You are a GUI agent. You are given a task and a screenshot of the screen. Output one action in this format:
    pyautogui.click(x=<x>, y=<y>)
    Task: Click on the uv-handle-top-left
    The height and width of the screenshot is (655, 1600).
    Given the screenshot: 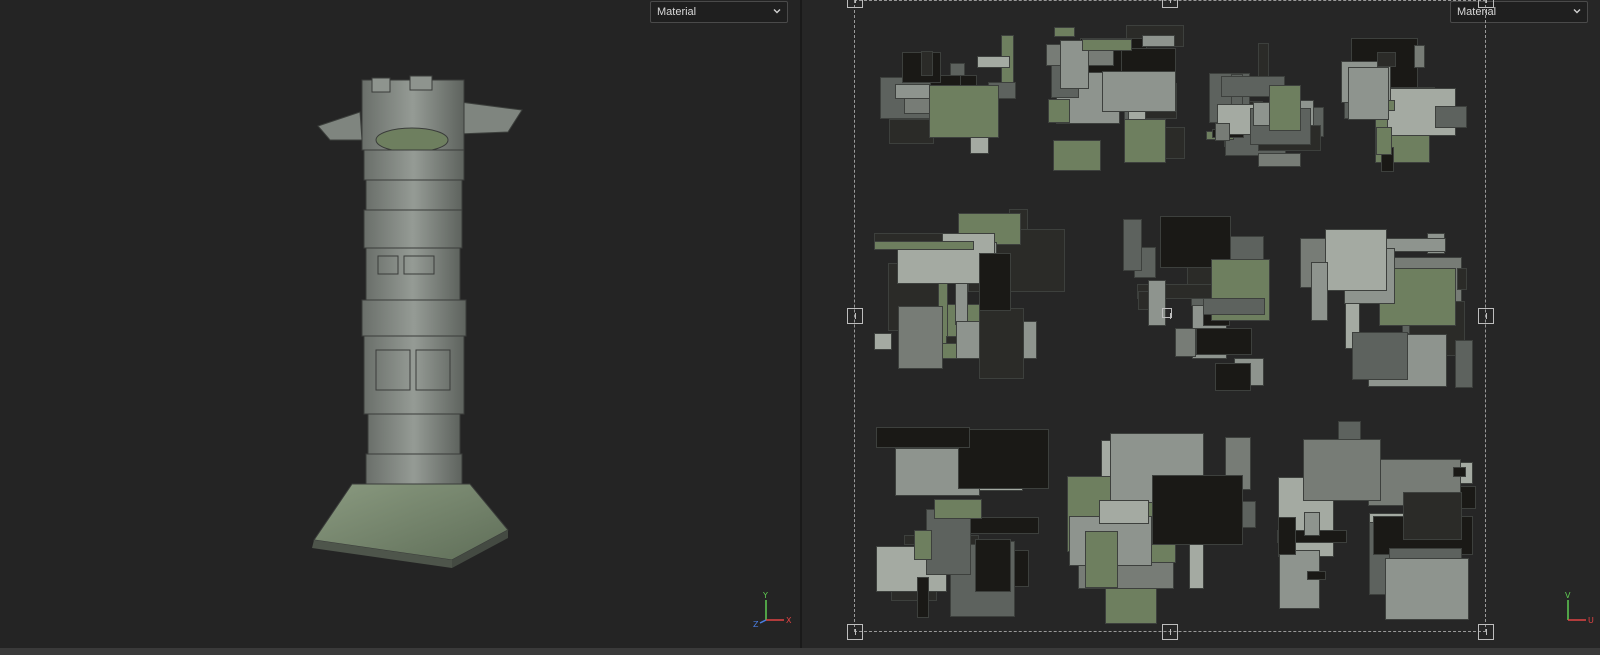 What is the action you would take?
    pyautogui.click(x=855, y=4)
    